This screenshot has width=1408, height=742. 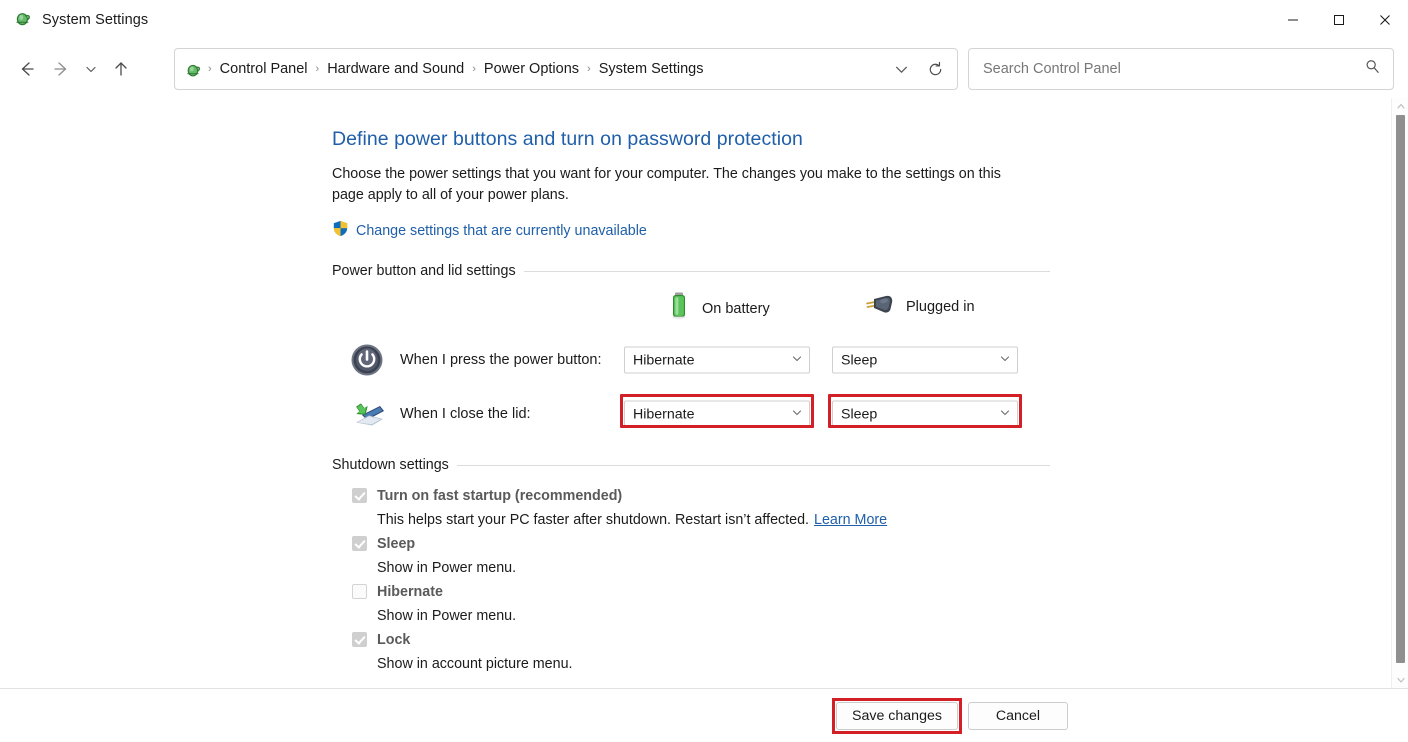 What do you see at coordinates (702, 591) in the screenshot?
I see `checkbox-row-hibernate: Hibernate` at bounding box center [702, 591].